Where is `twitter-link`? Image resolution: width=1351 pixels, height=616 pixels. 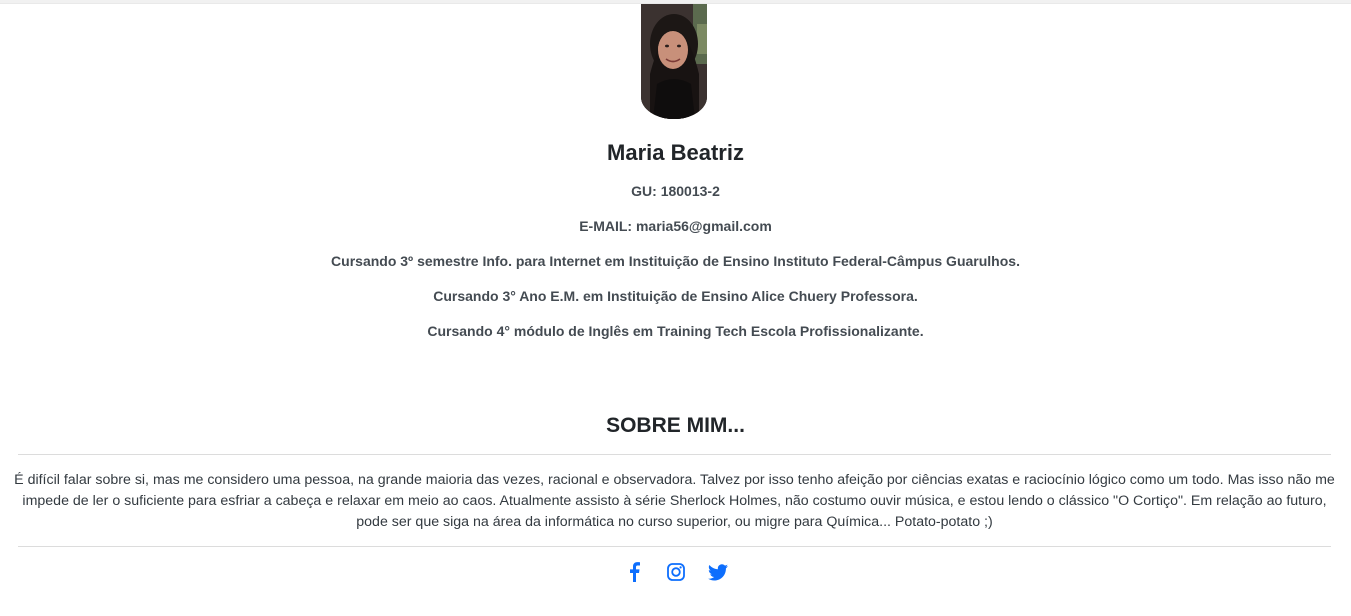
twitter-link is located at coordinates (718, 572).